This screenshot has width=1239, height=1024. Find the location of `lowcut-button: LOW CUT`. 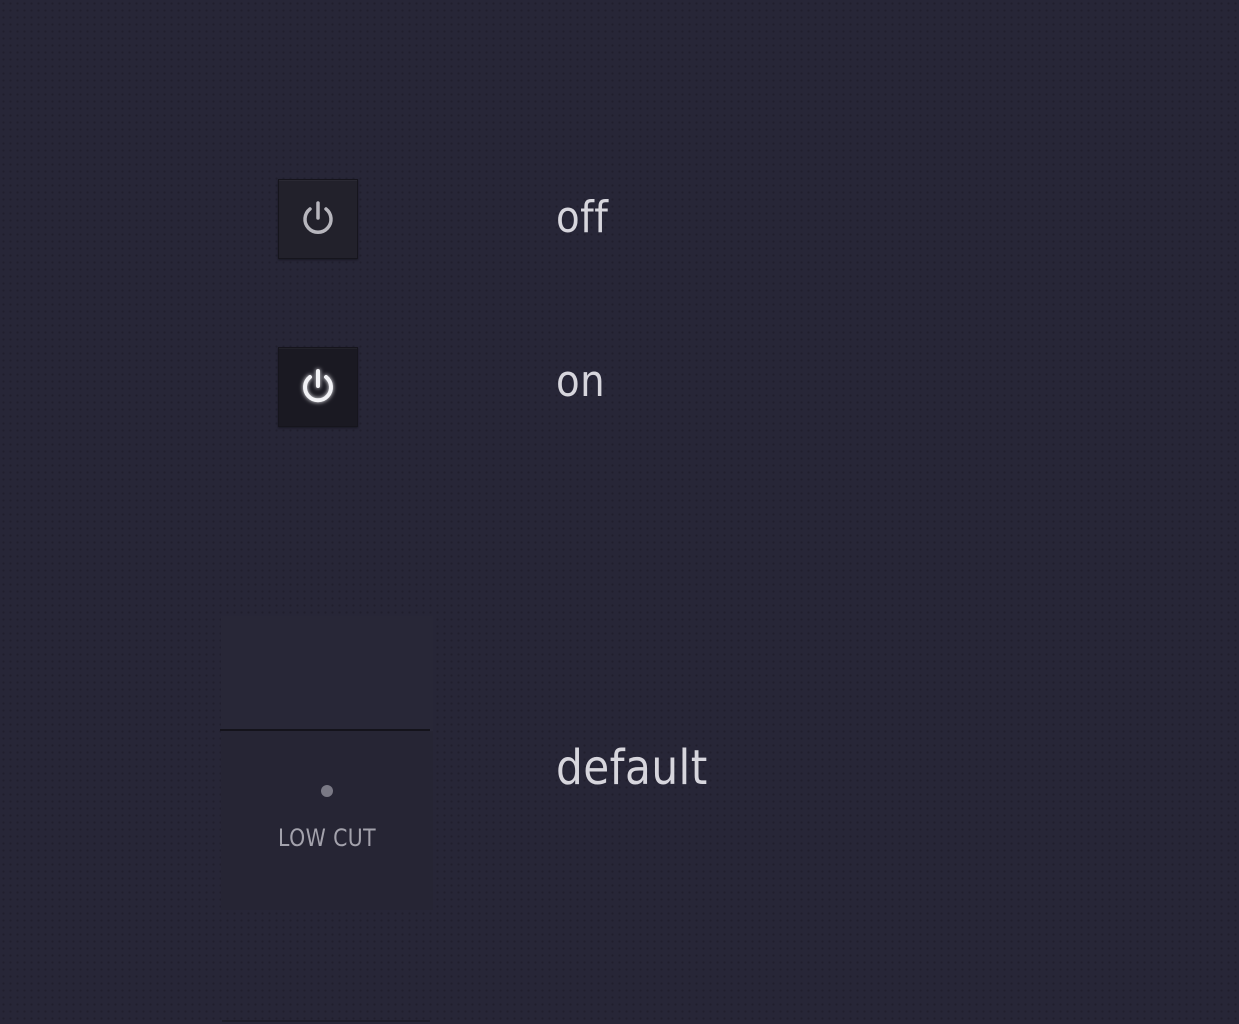

lowcut-button: LOW CUT is located at coordinates (326, 763).